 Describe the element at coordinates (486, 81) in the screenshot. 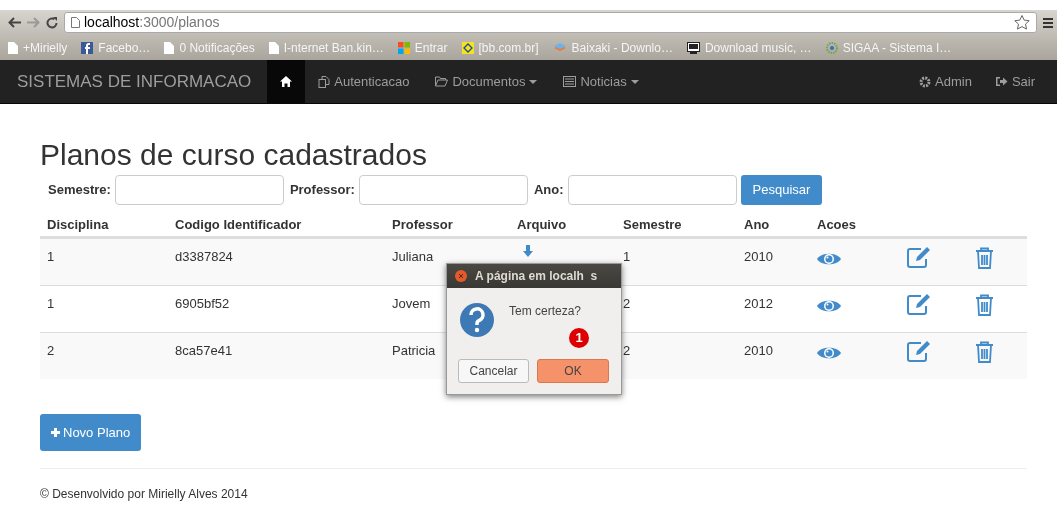

I see `nav-item: Documentos` at that location.